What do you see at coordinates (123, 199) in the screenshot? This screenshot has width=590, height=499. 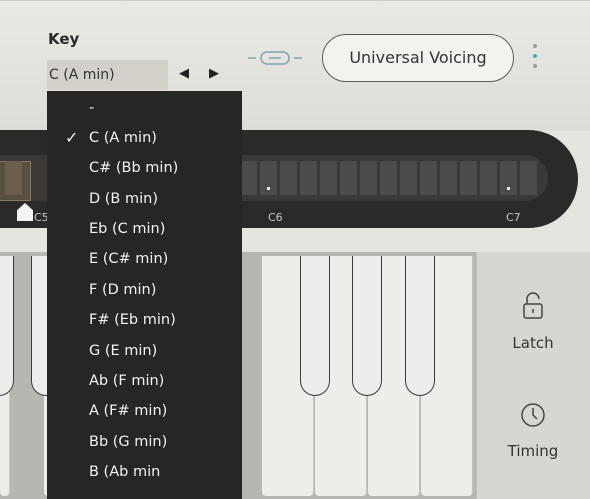 I see `dropdown-item-label: D (B min)` at bounding box center [123, 199].